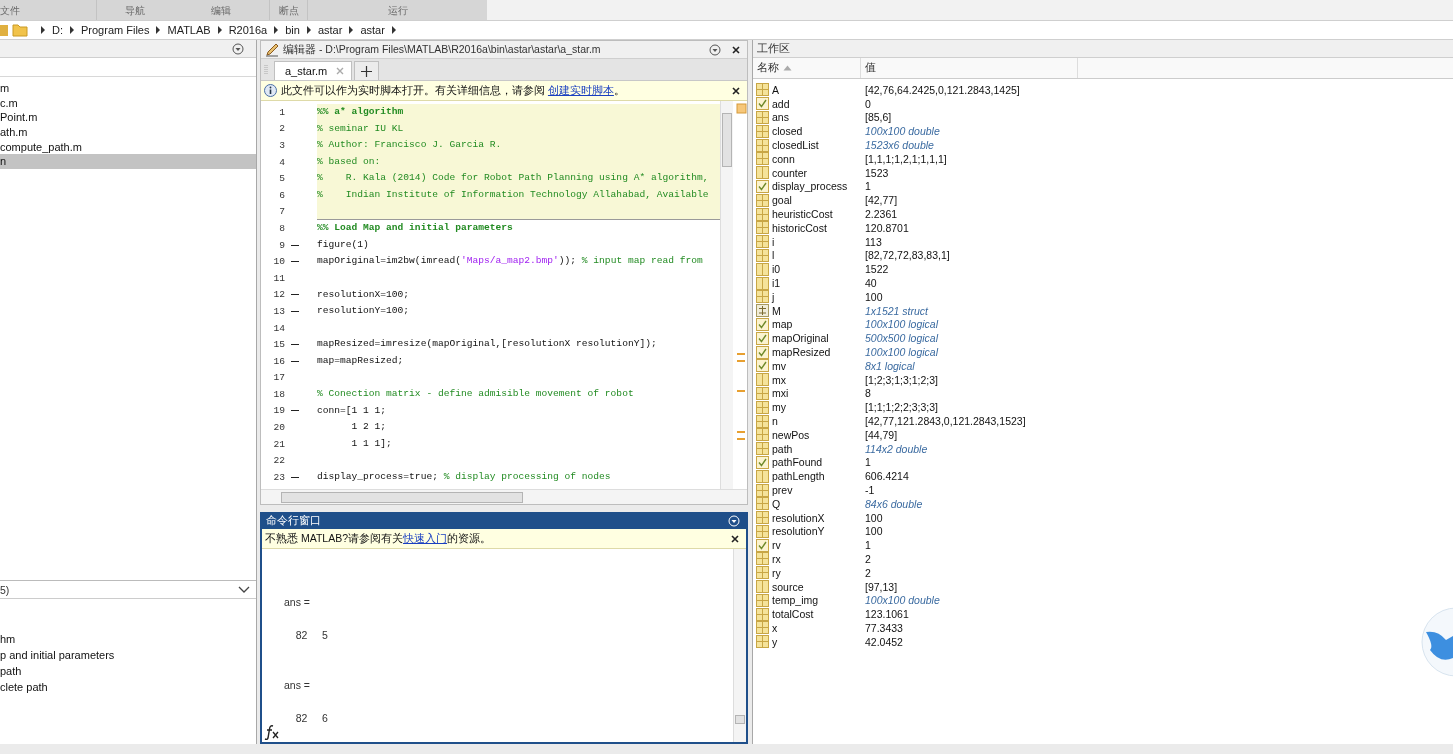 The image size is (1453, 754). Describe the element at coordinates (779, 365) in the screenshot. I see `variable-name: mv` at that location.